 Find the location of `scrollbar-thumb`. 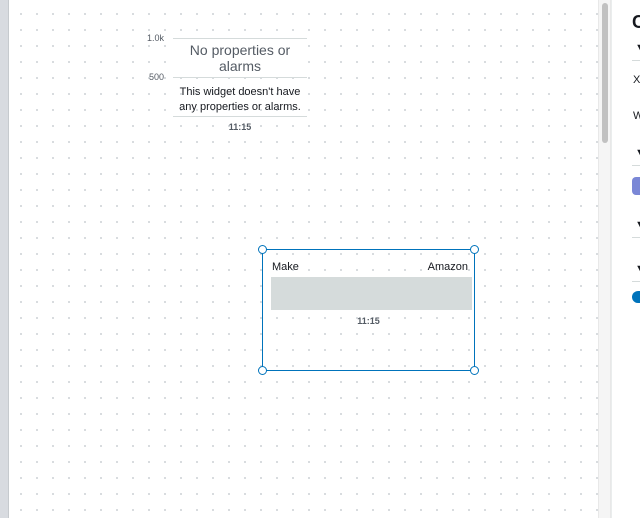

scrollbar-thumb is located at coordinates (605, 73).